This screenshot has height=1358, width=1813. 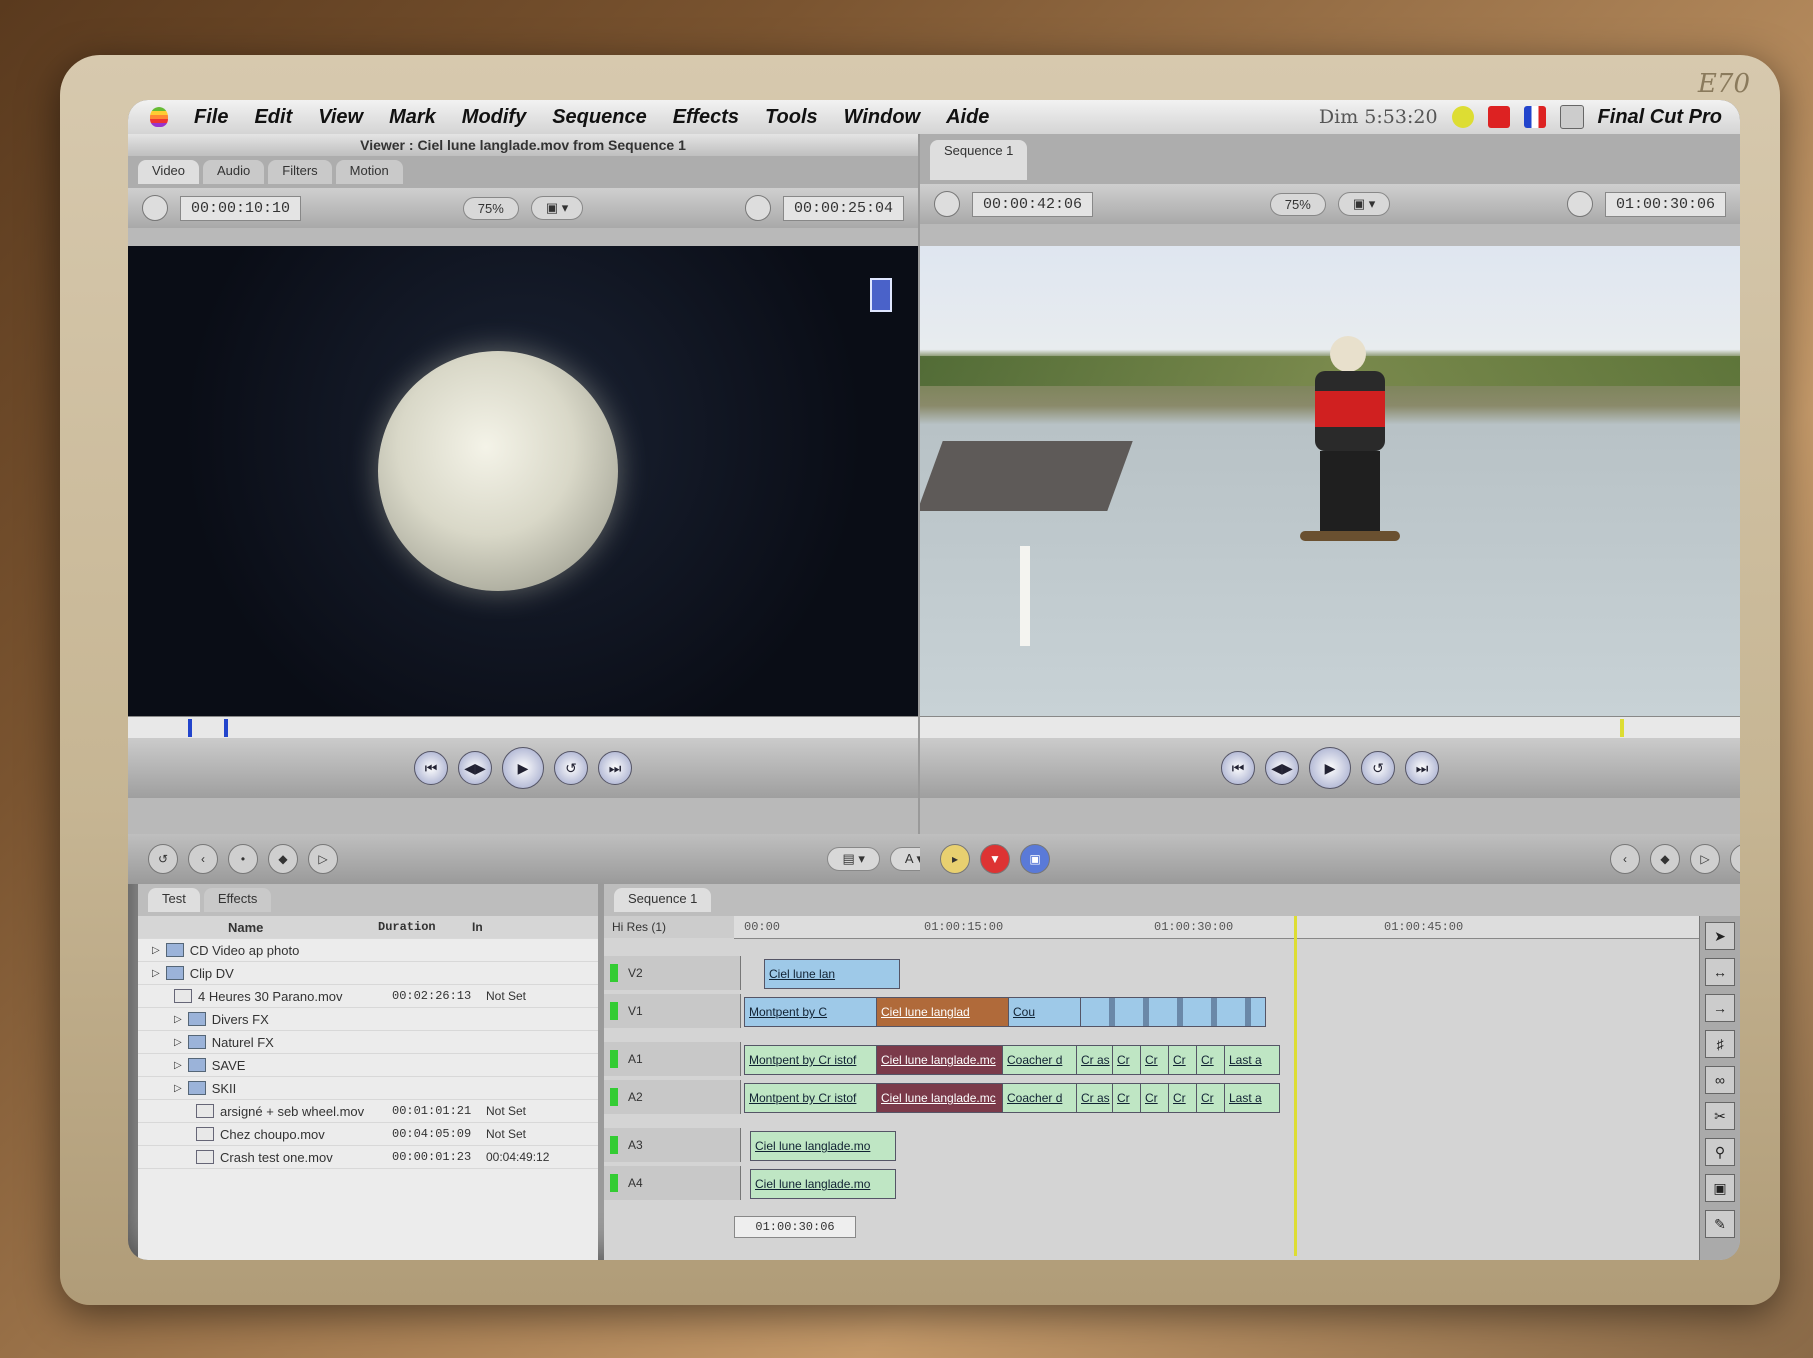 What do you see at coordinates (1534, 117) in the screenshot?
I see `french-flag-icon` at bounding box center [1534, 117].